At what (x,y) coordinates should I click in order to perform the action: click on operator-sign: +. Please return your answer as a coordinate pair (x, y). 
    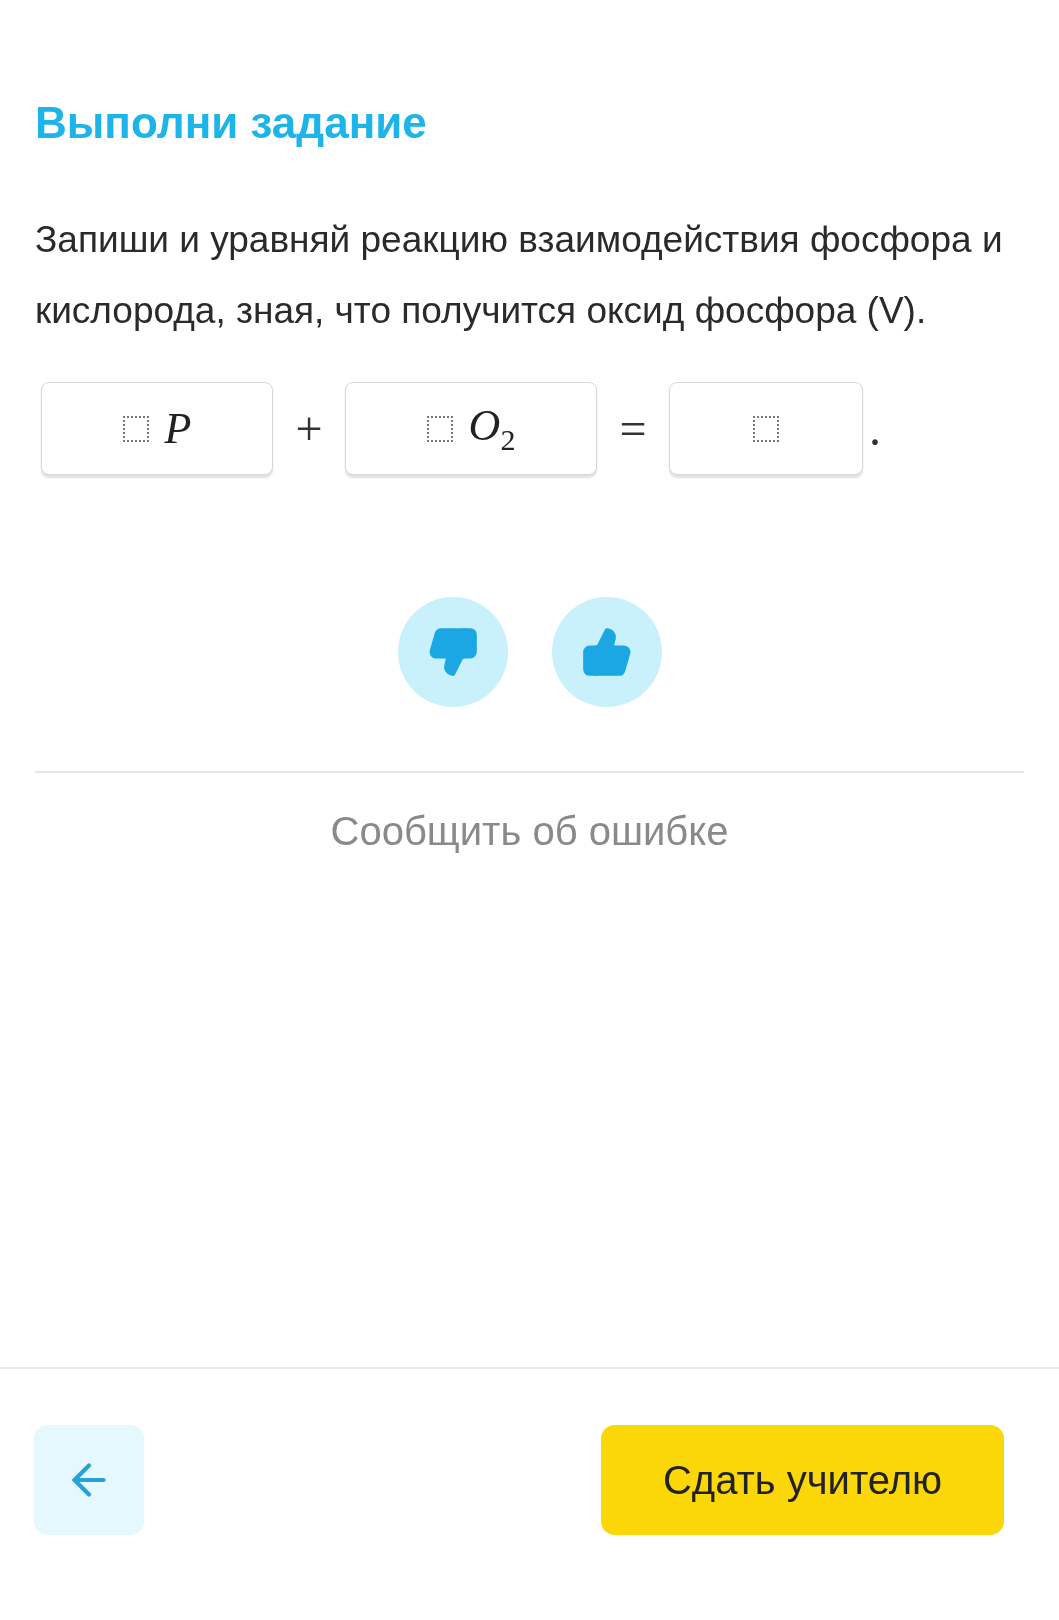
    Looking at the image, I should click on (309, 428).